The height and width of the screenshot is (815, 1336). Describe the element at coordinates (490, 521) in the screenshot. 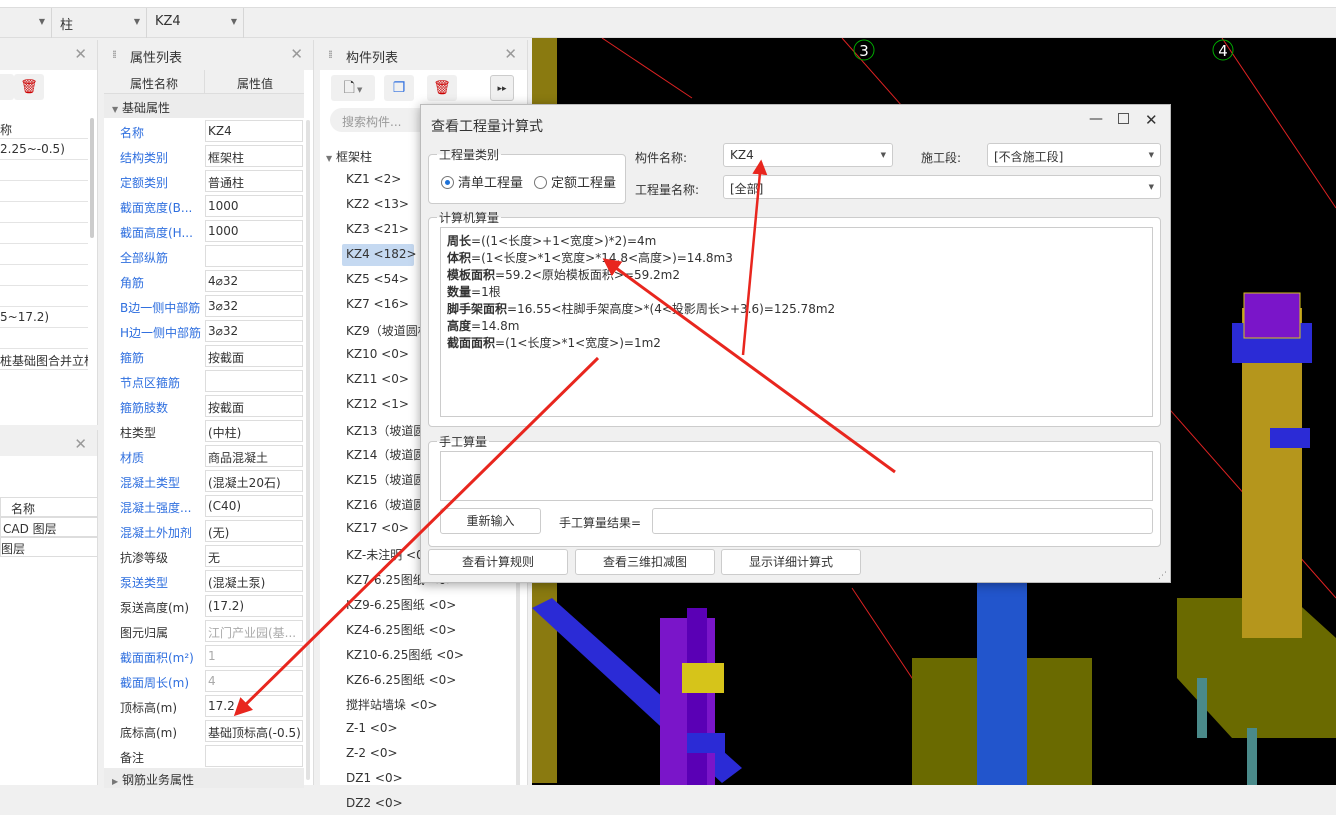

I see `reinput-button: 重新输入` at that location.